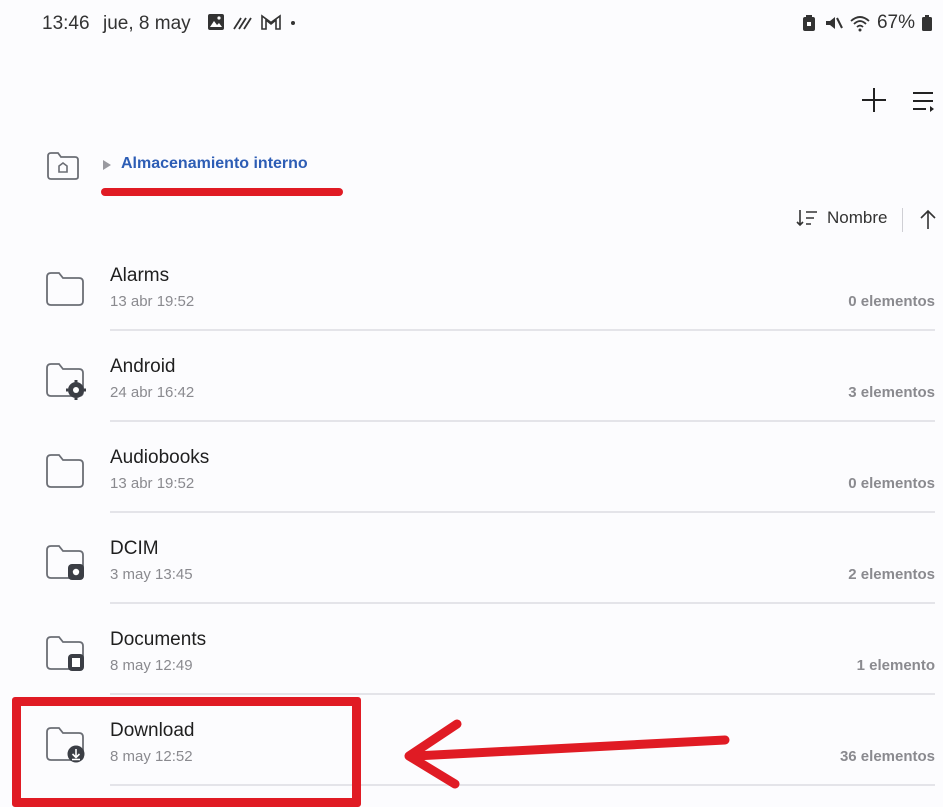 The height and width of the screenshot is (807, 943). I want to click on annotation-arrow, so click(567, 754).